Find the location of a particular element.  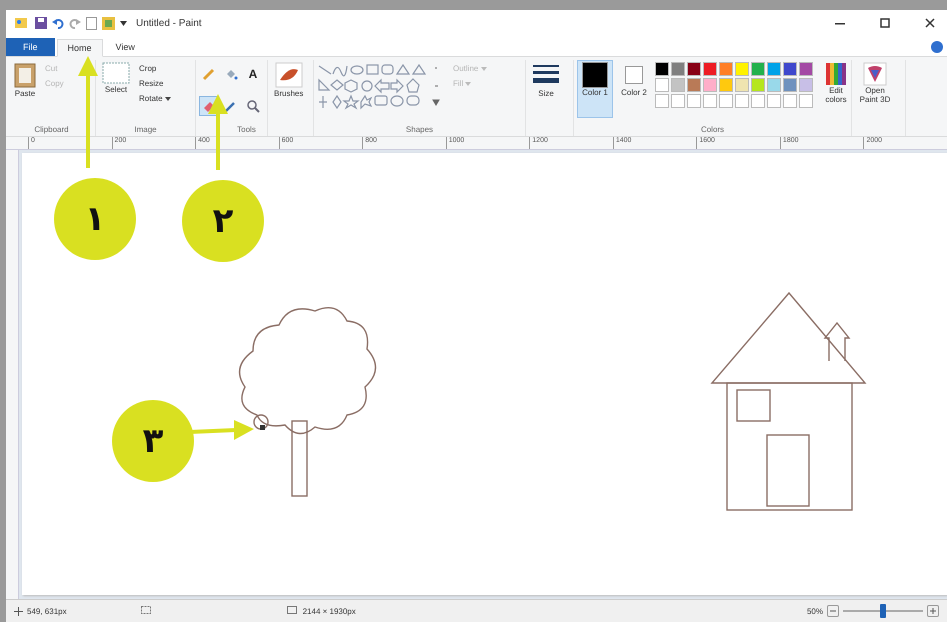

select-button: Select is located at coordinates (116, 78).